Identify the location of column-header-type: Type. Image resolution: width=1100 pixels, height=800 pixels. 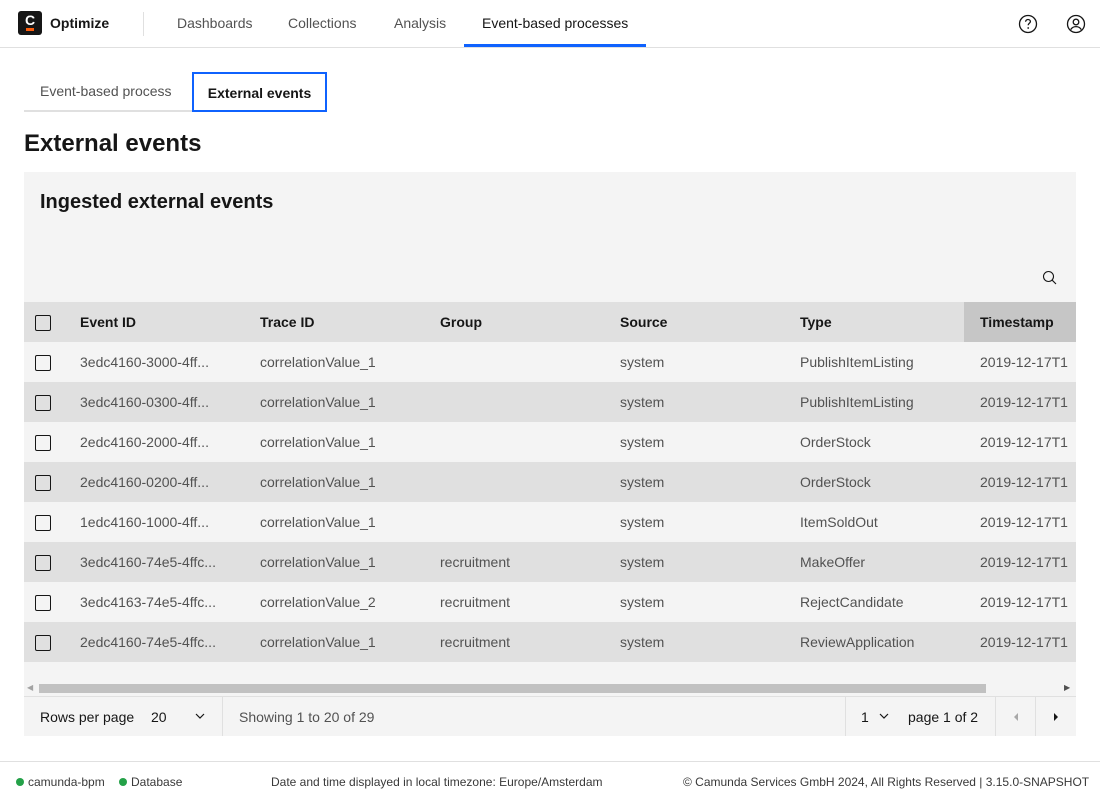
(874, 322).